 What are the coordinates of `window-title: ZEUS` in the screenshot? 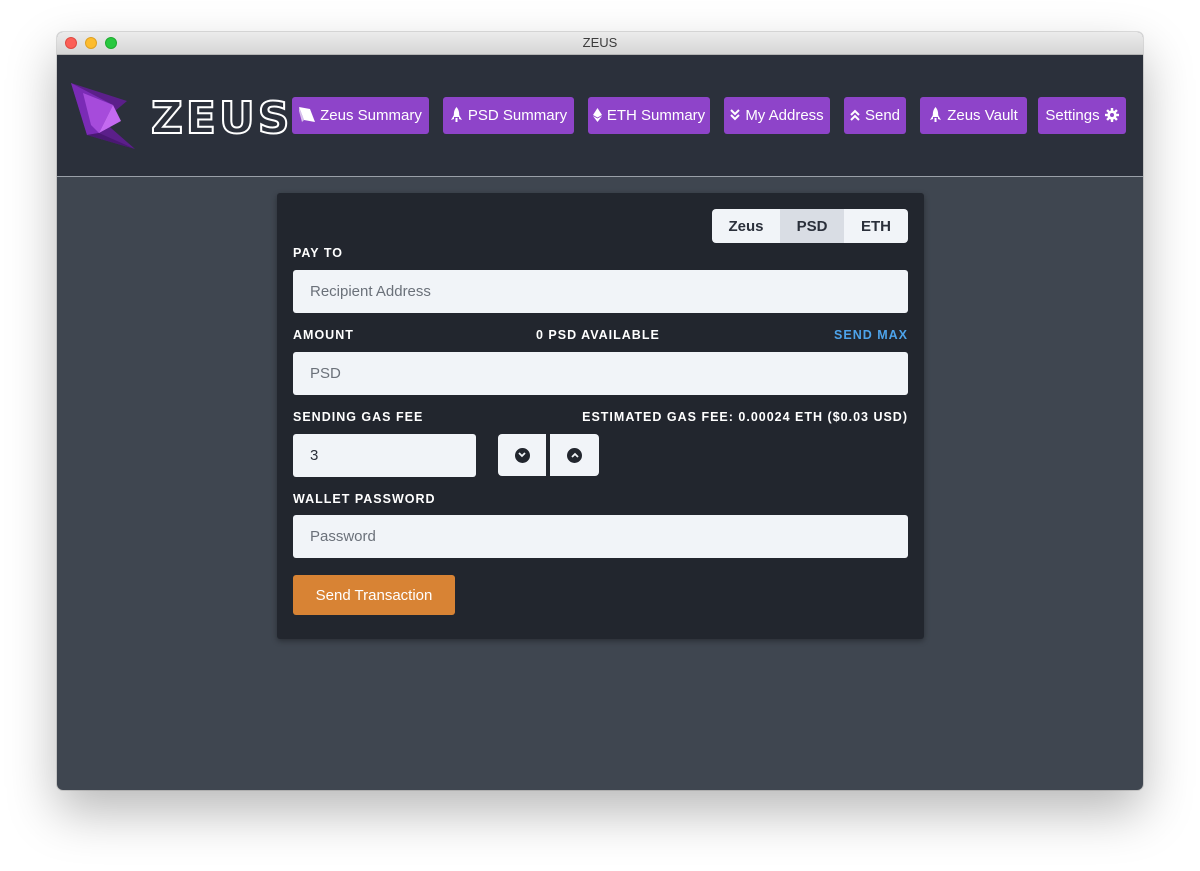 It's located at (600, 42).